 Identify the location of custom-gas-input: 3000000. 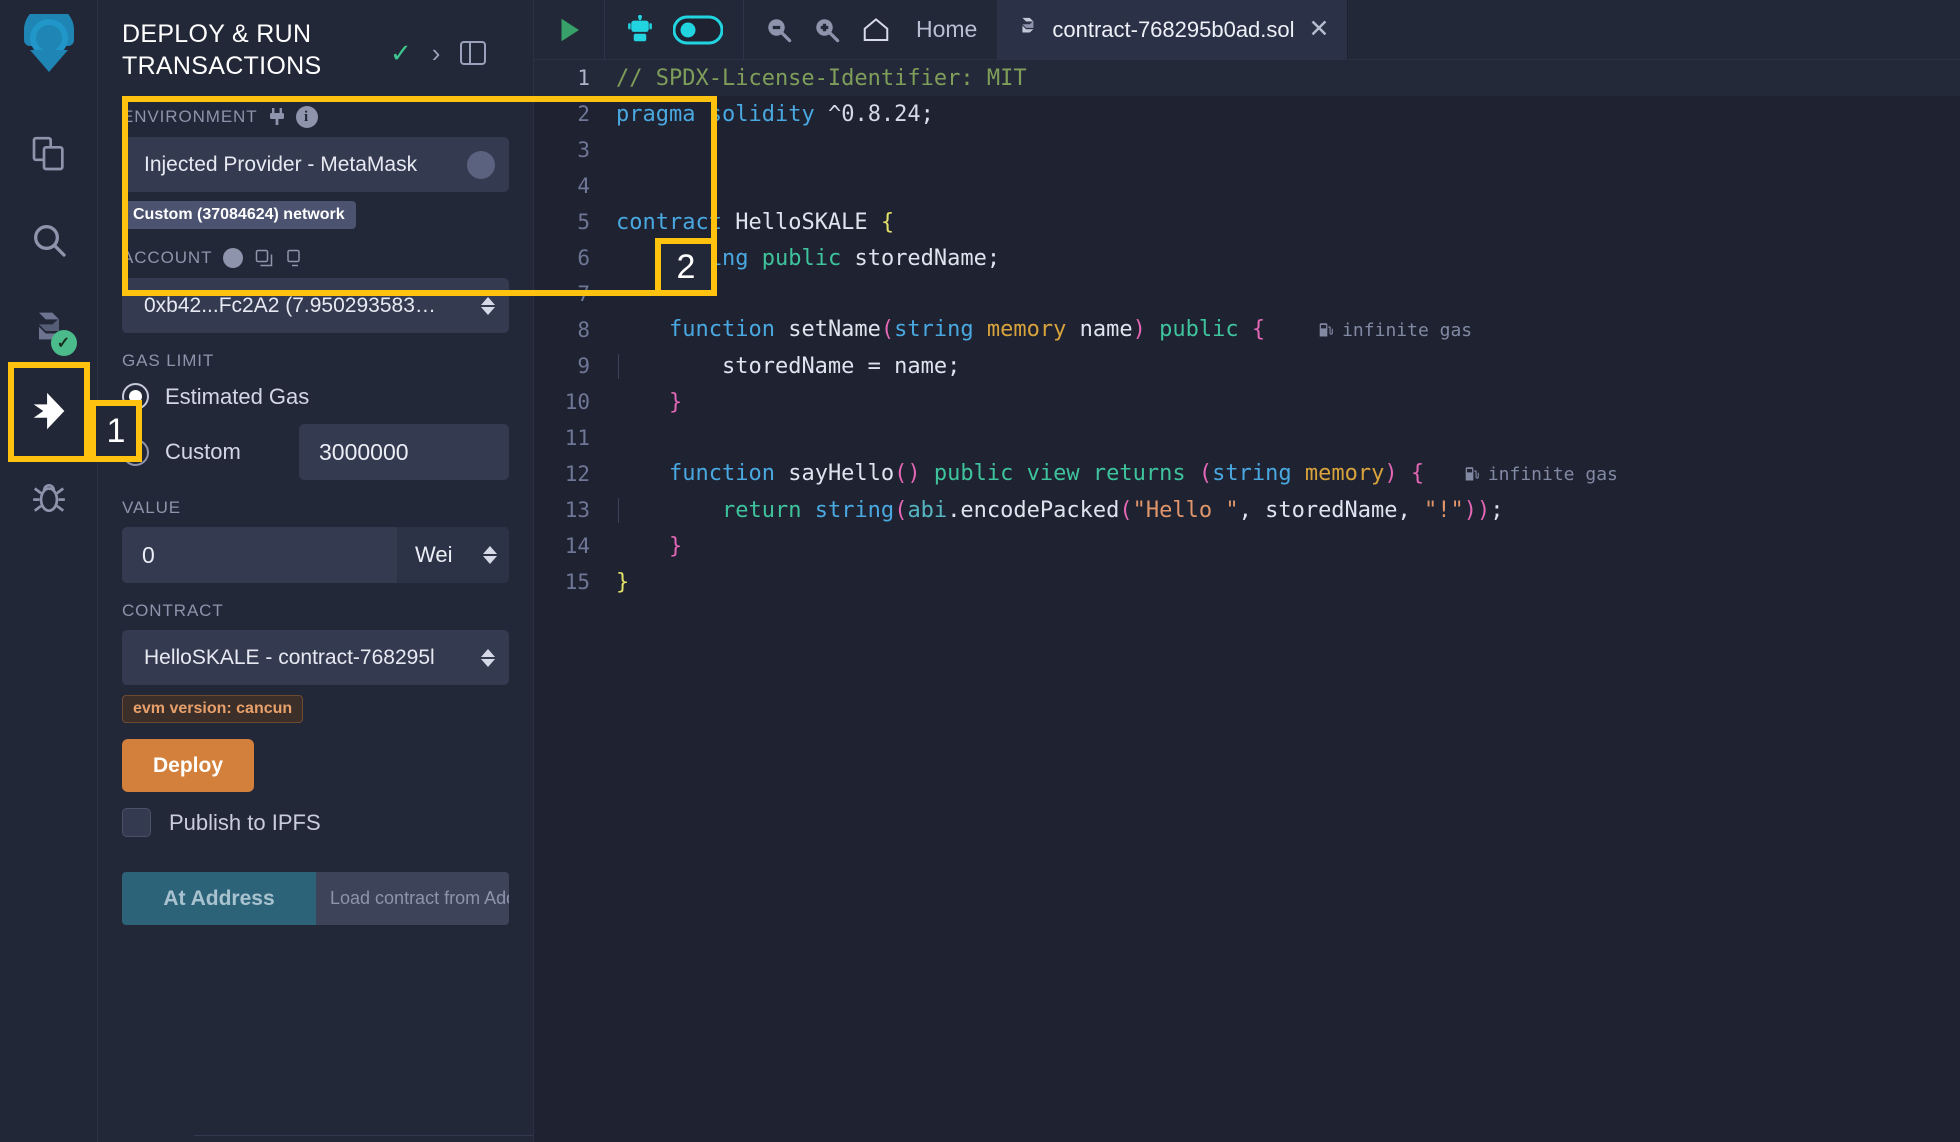
(404, 452).